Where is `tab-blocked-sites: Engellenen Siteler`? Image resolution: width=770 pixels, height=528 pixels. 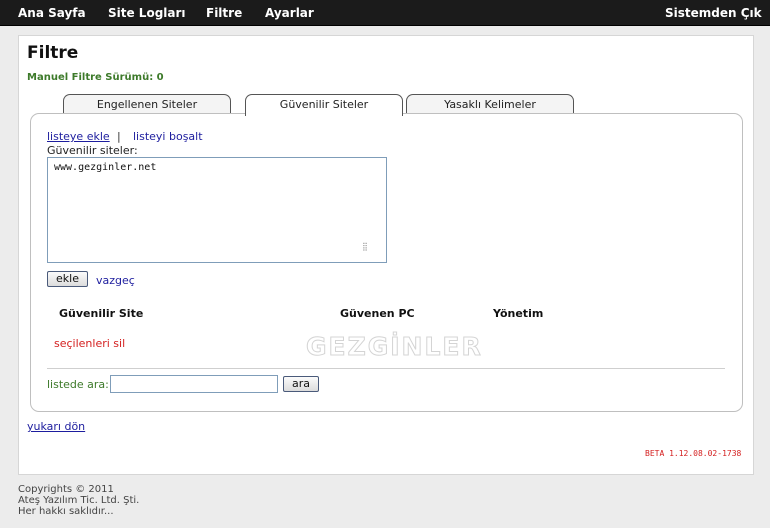
tab-blocked-sites: Engellenen Siteler is located at coordinates (147, 104).